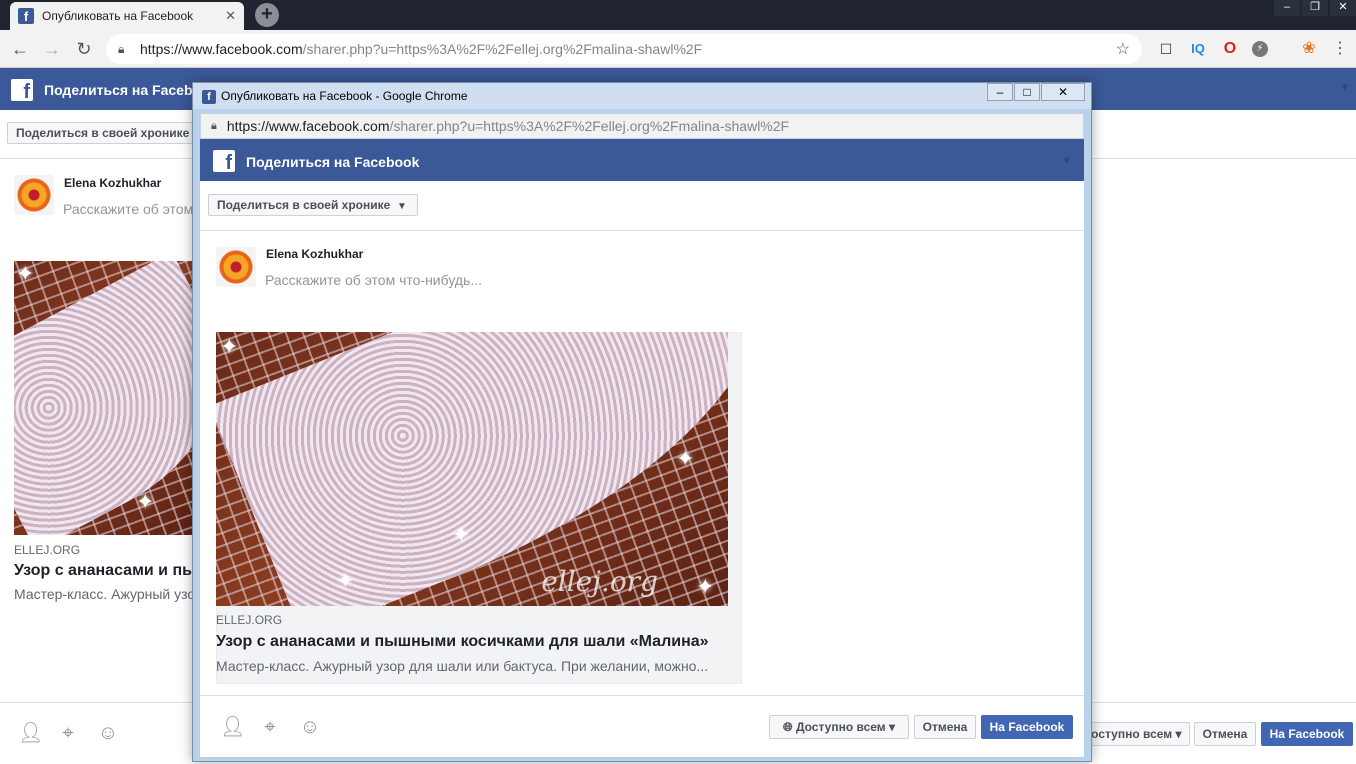  What do you see at coordinates (1260, 49) in the screenshot?
I see `flash-icon: ⚡︎` at bounding box center [1260, 49].